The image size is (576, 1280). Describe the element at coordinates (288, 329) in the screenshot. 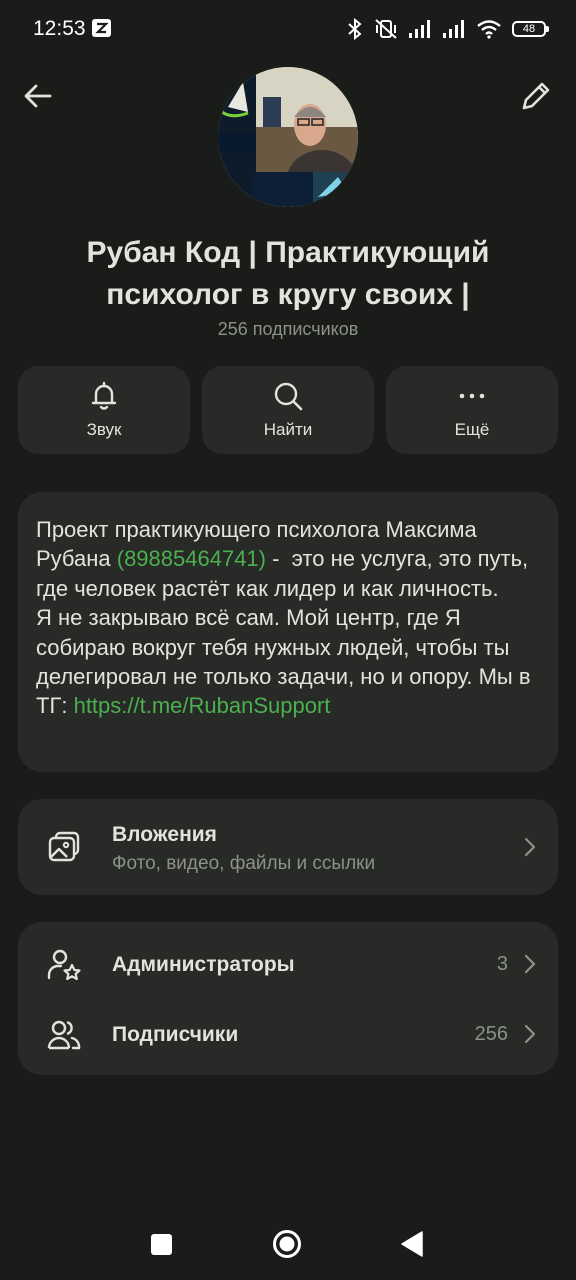

I see `subscribers-count: 256 подписчиков` at that location.